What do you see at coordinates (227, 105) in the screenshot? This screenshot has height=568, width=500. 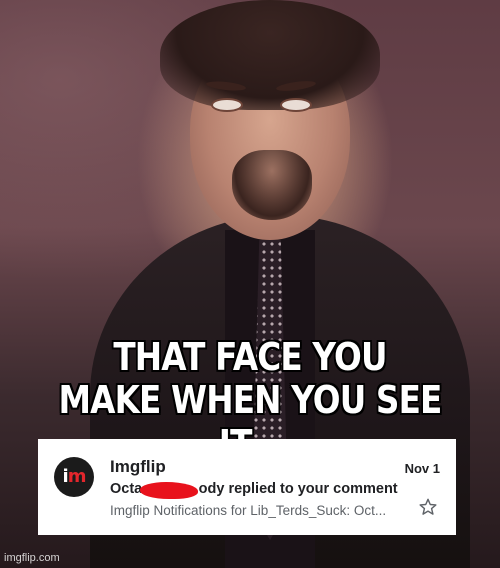 I see `left-eye` at bounding box center [227, 105].